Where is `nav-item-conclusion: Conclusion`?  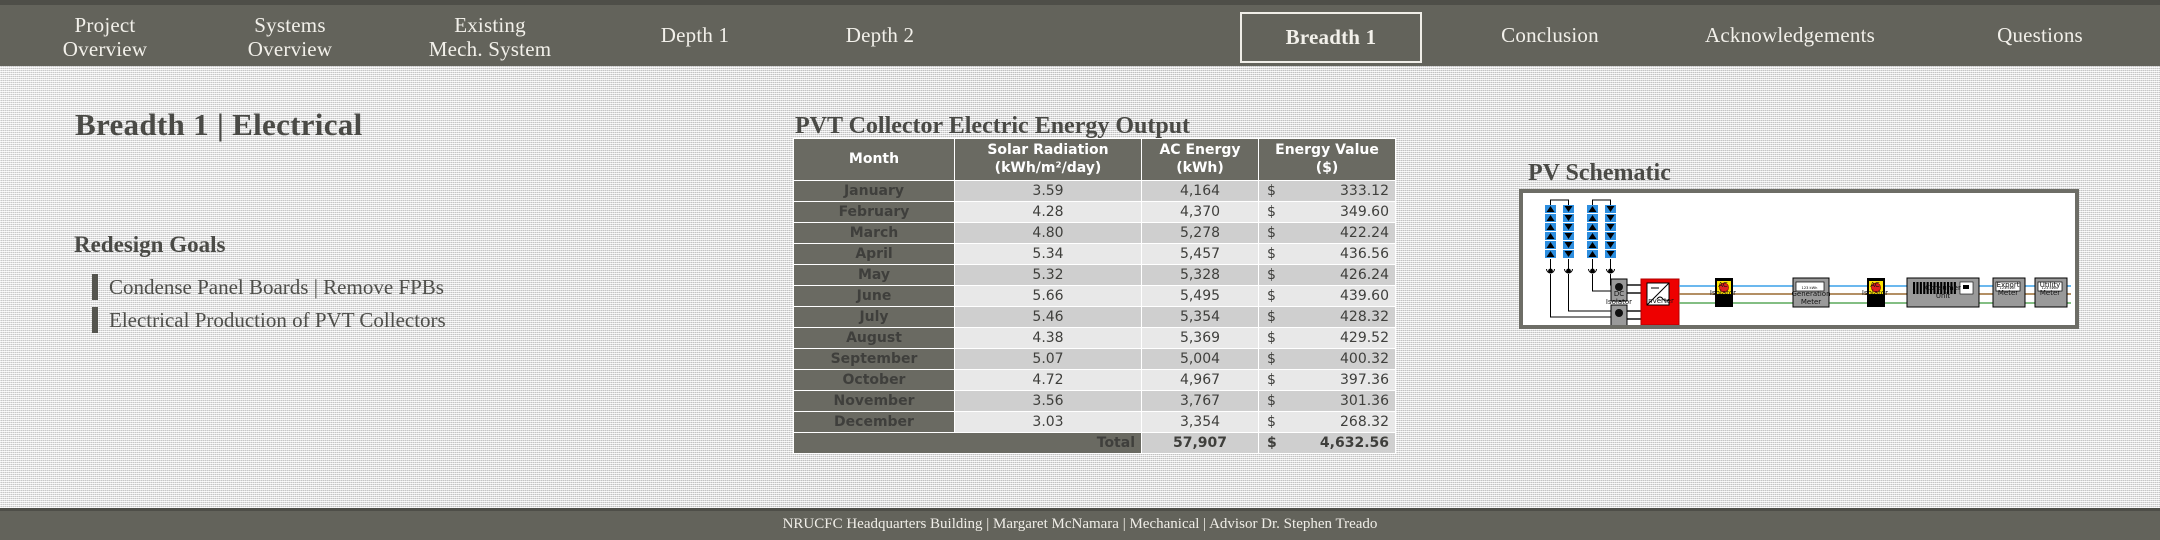 nav-item-conclusion: Conclusion is located at coordinates (1550, 35).